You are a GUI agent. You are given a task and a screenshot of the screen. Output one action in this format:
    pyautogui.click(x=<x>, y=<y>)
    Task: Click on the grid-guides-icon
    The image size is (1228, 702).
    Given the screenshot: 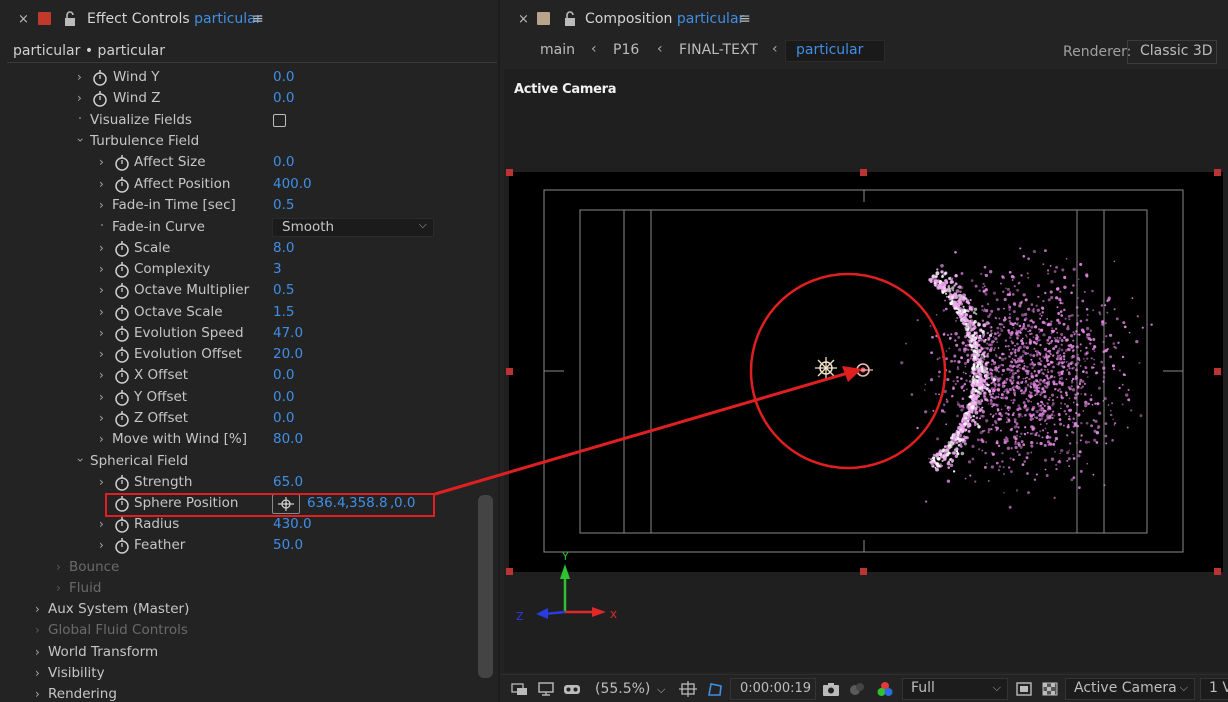 What is the action you would take?
    pyautogui.click(x=688, y=689)
    